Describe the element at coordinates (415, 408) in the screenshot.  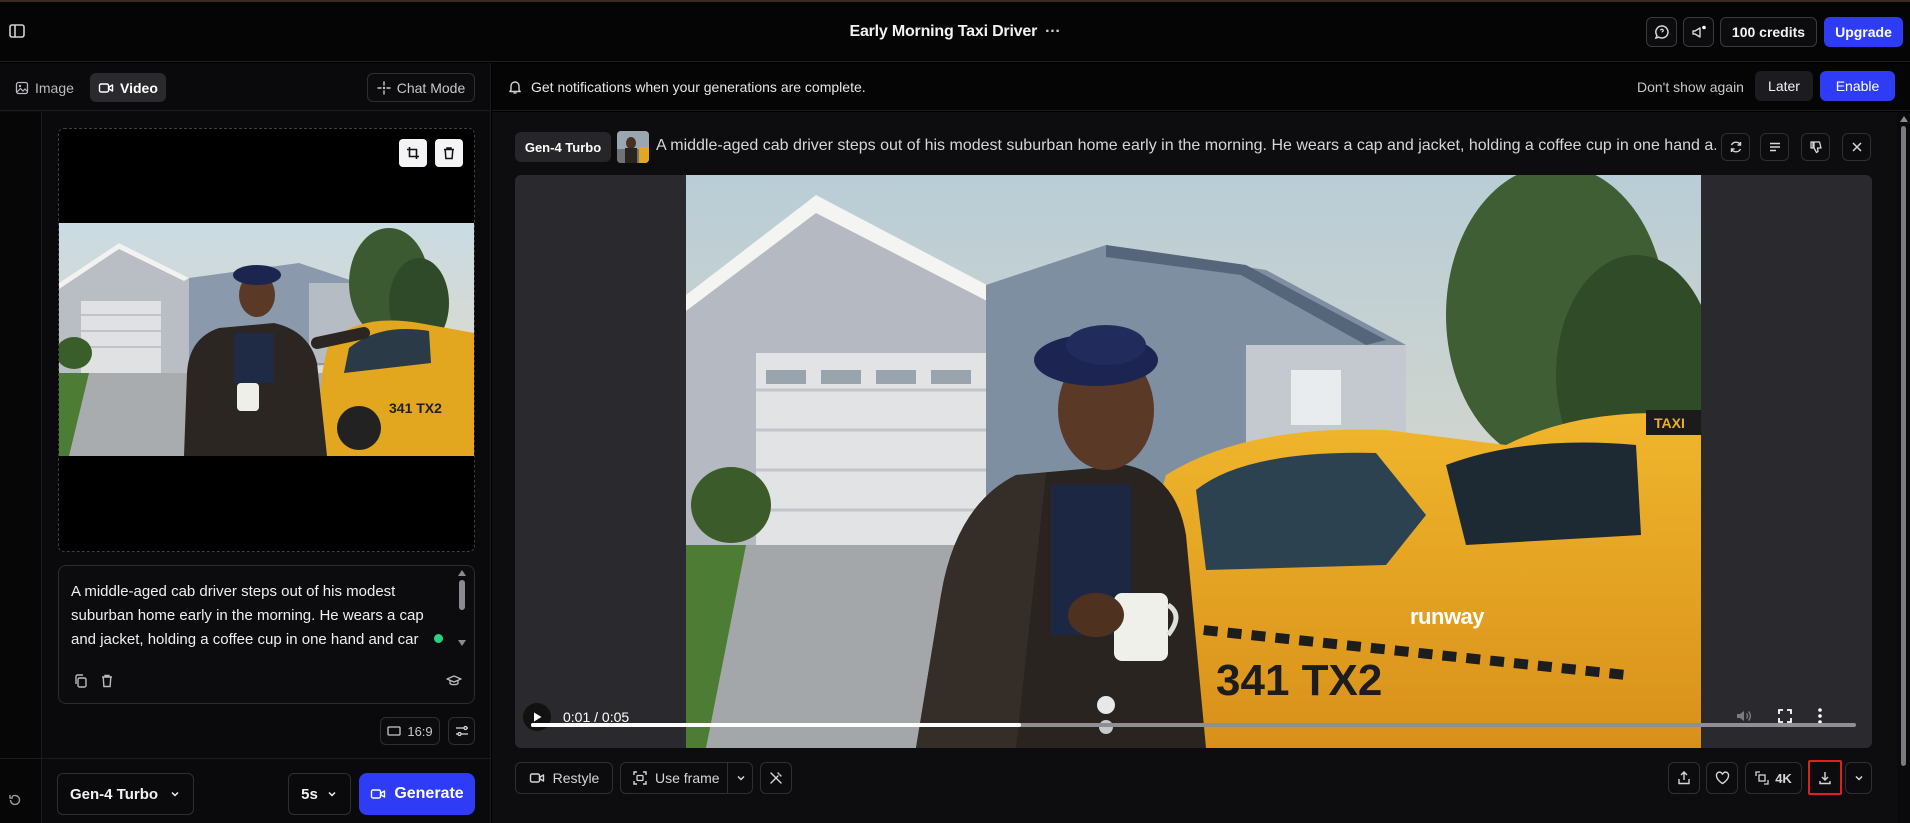
I see `thumb-taxi-number: 341 TX2` at that location.